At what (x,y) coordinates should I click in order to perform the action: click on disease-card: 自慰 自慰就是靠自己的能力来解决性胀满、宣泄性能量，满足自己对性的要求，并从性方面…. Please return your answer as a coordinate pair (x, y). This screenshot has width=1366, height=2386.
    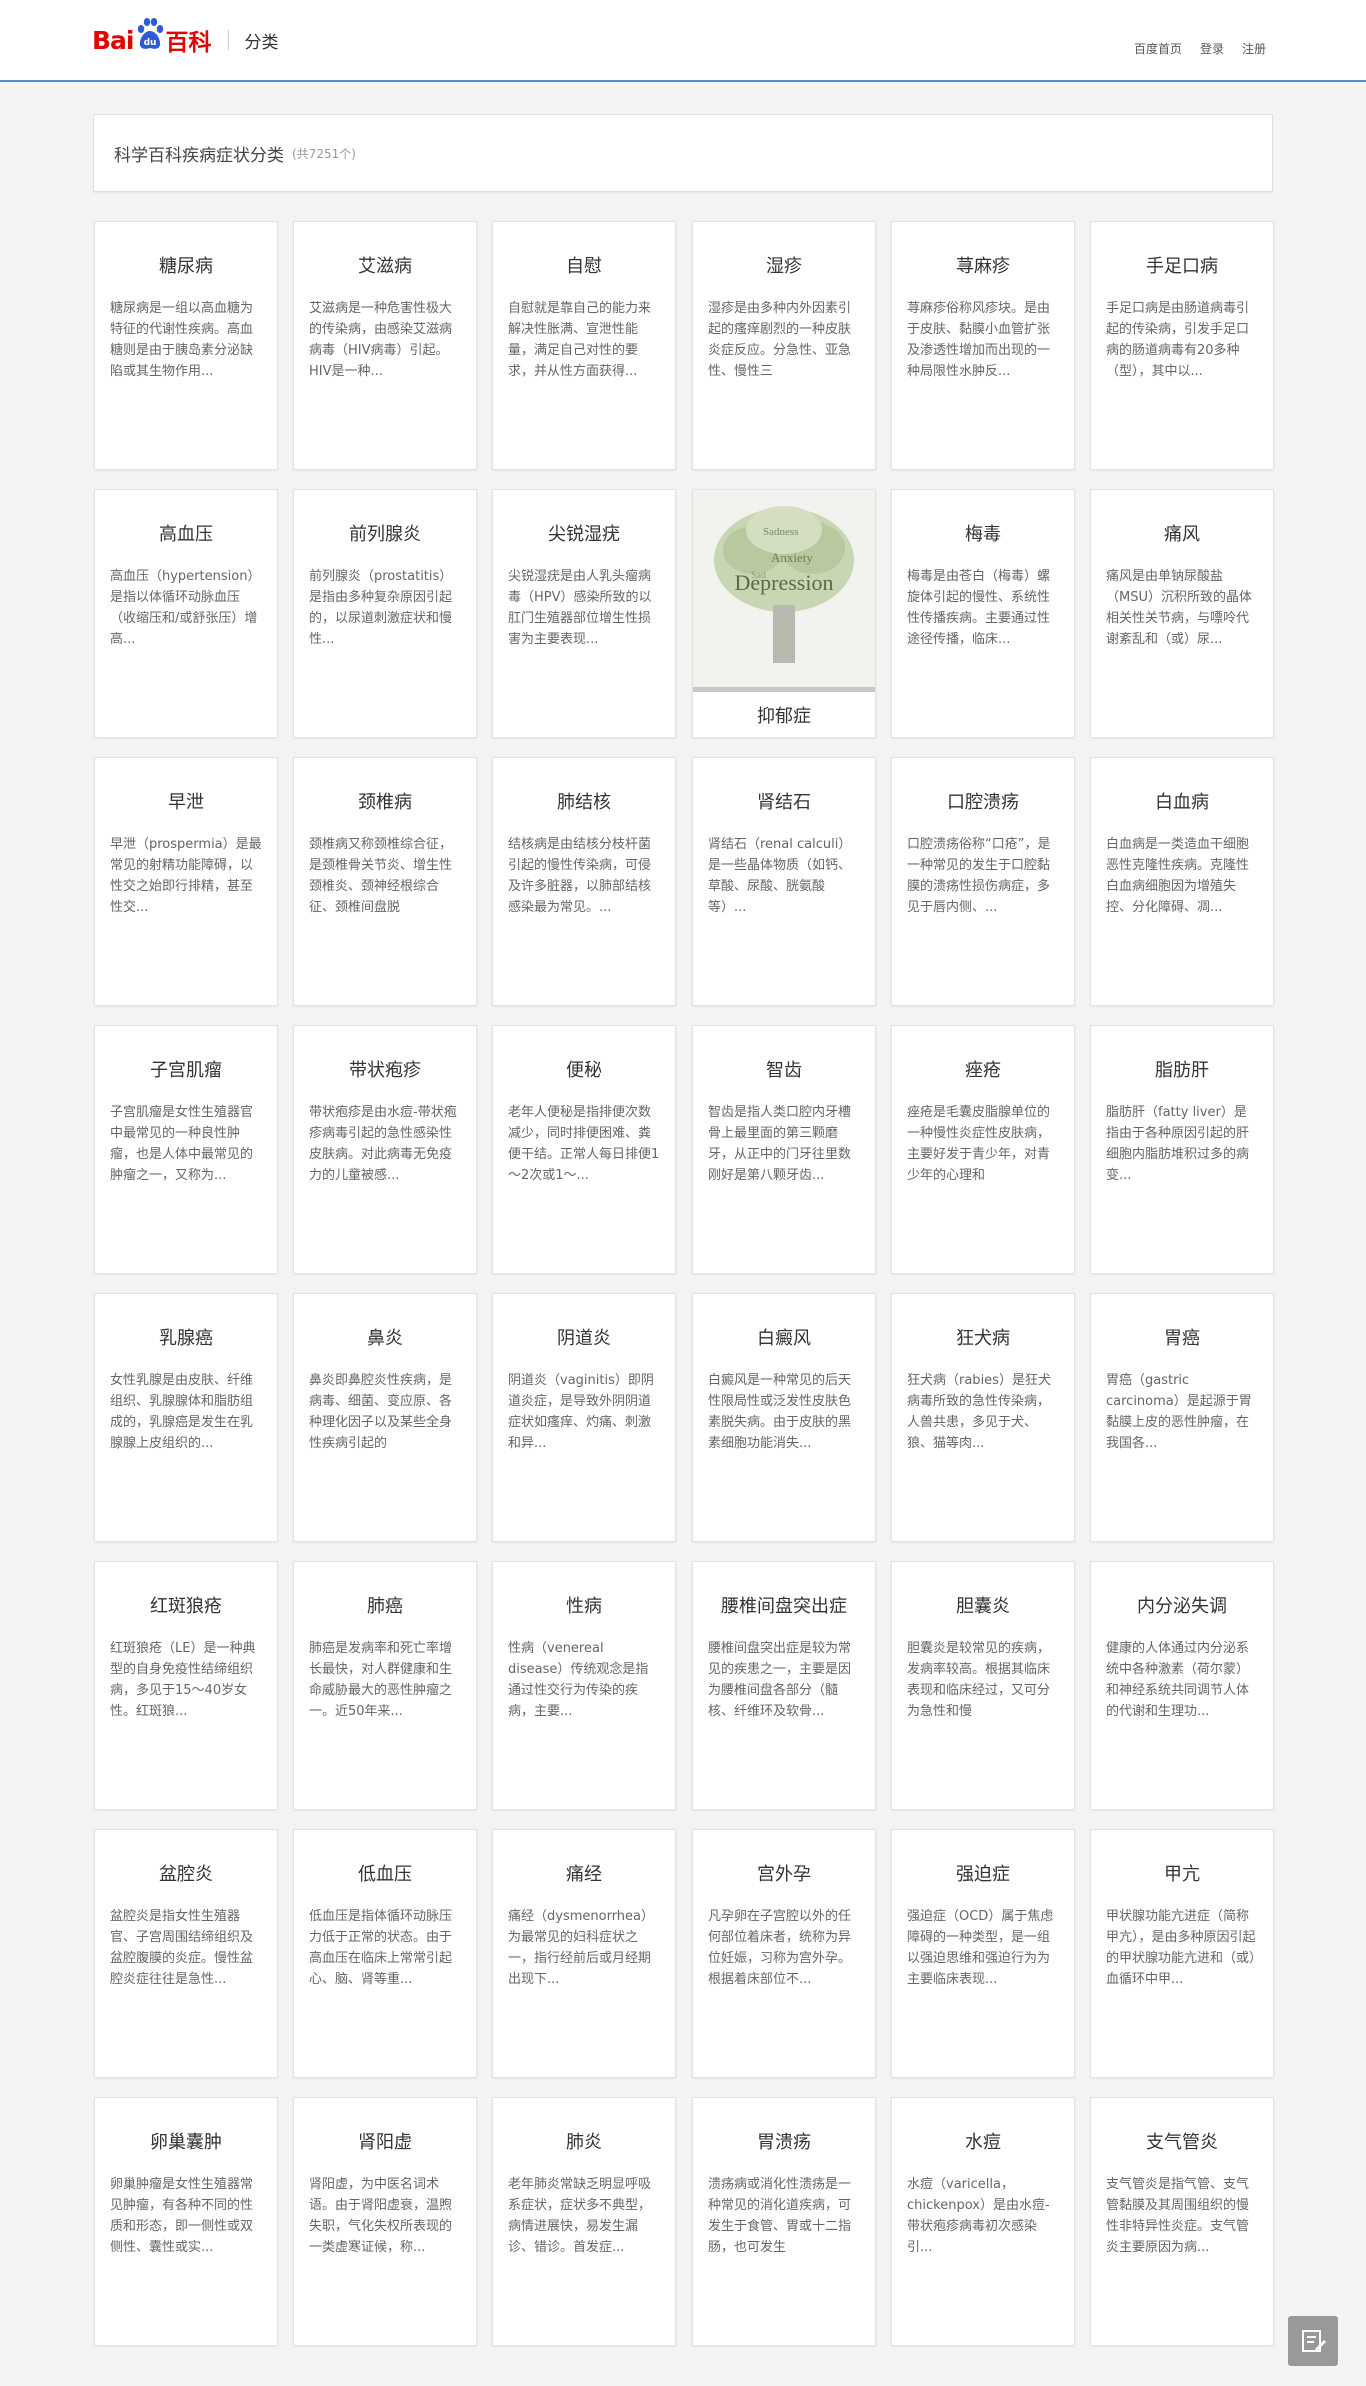
    Looking at the image, I should click on (584, 345).